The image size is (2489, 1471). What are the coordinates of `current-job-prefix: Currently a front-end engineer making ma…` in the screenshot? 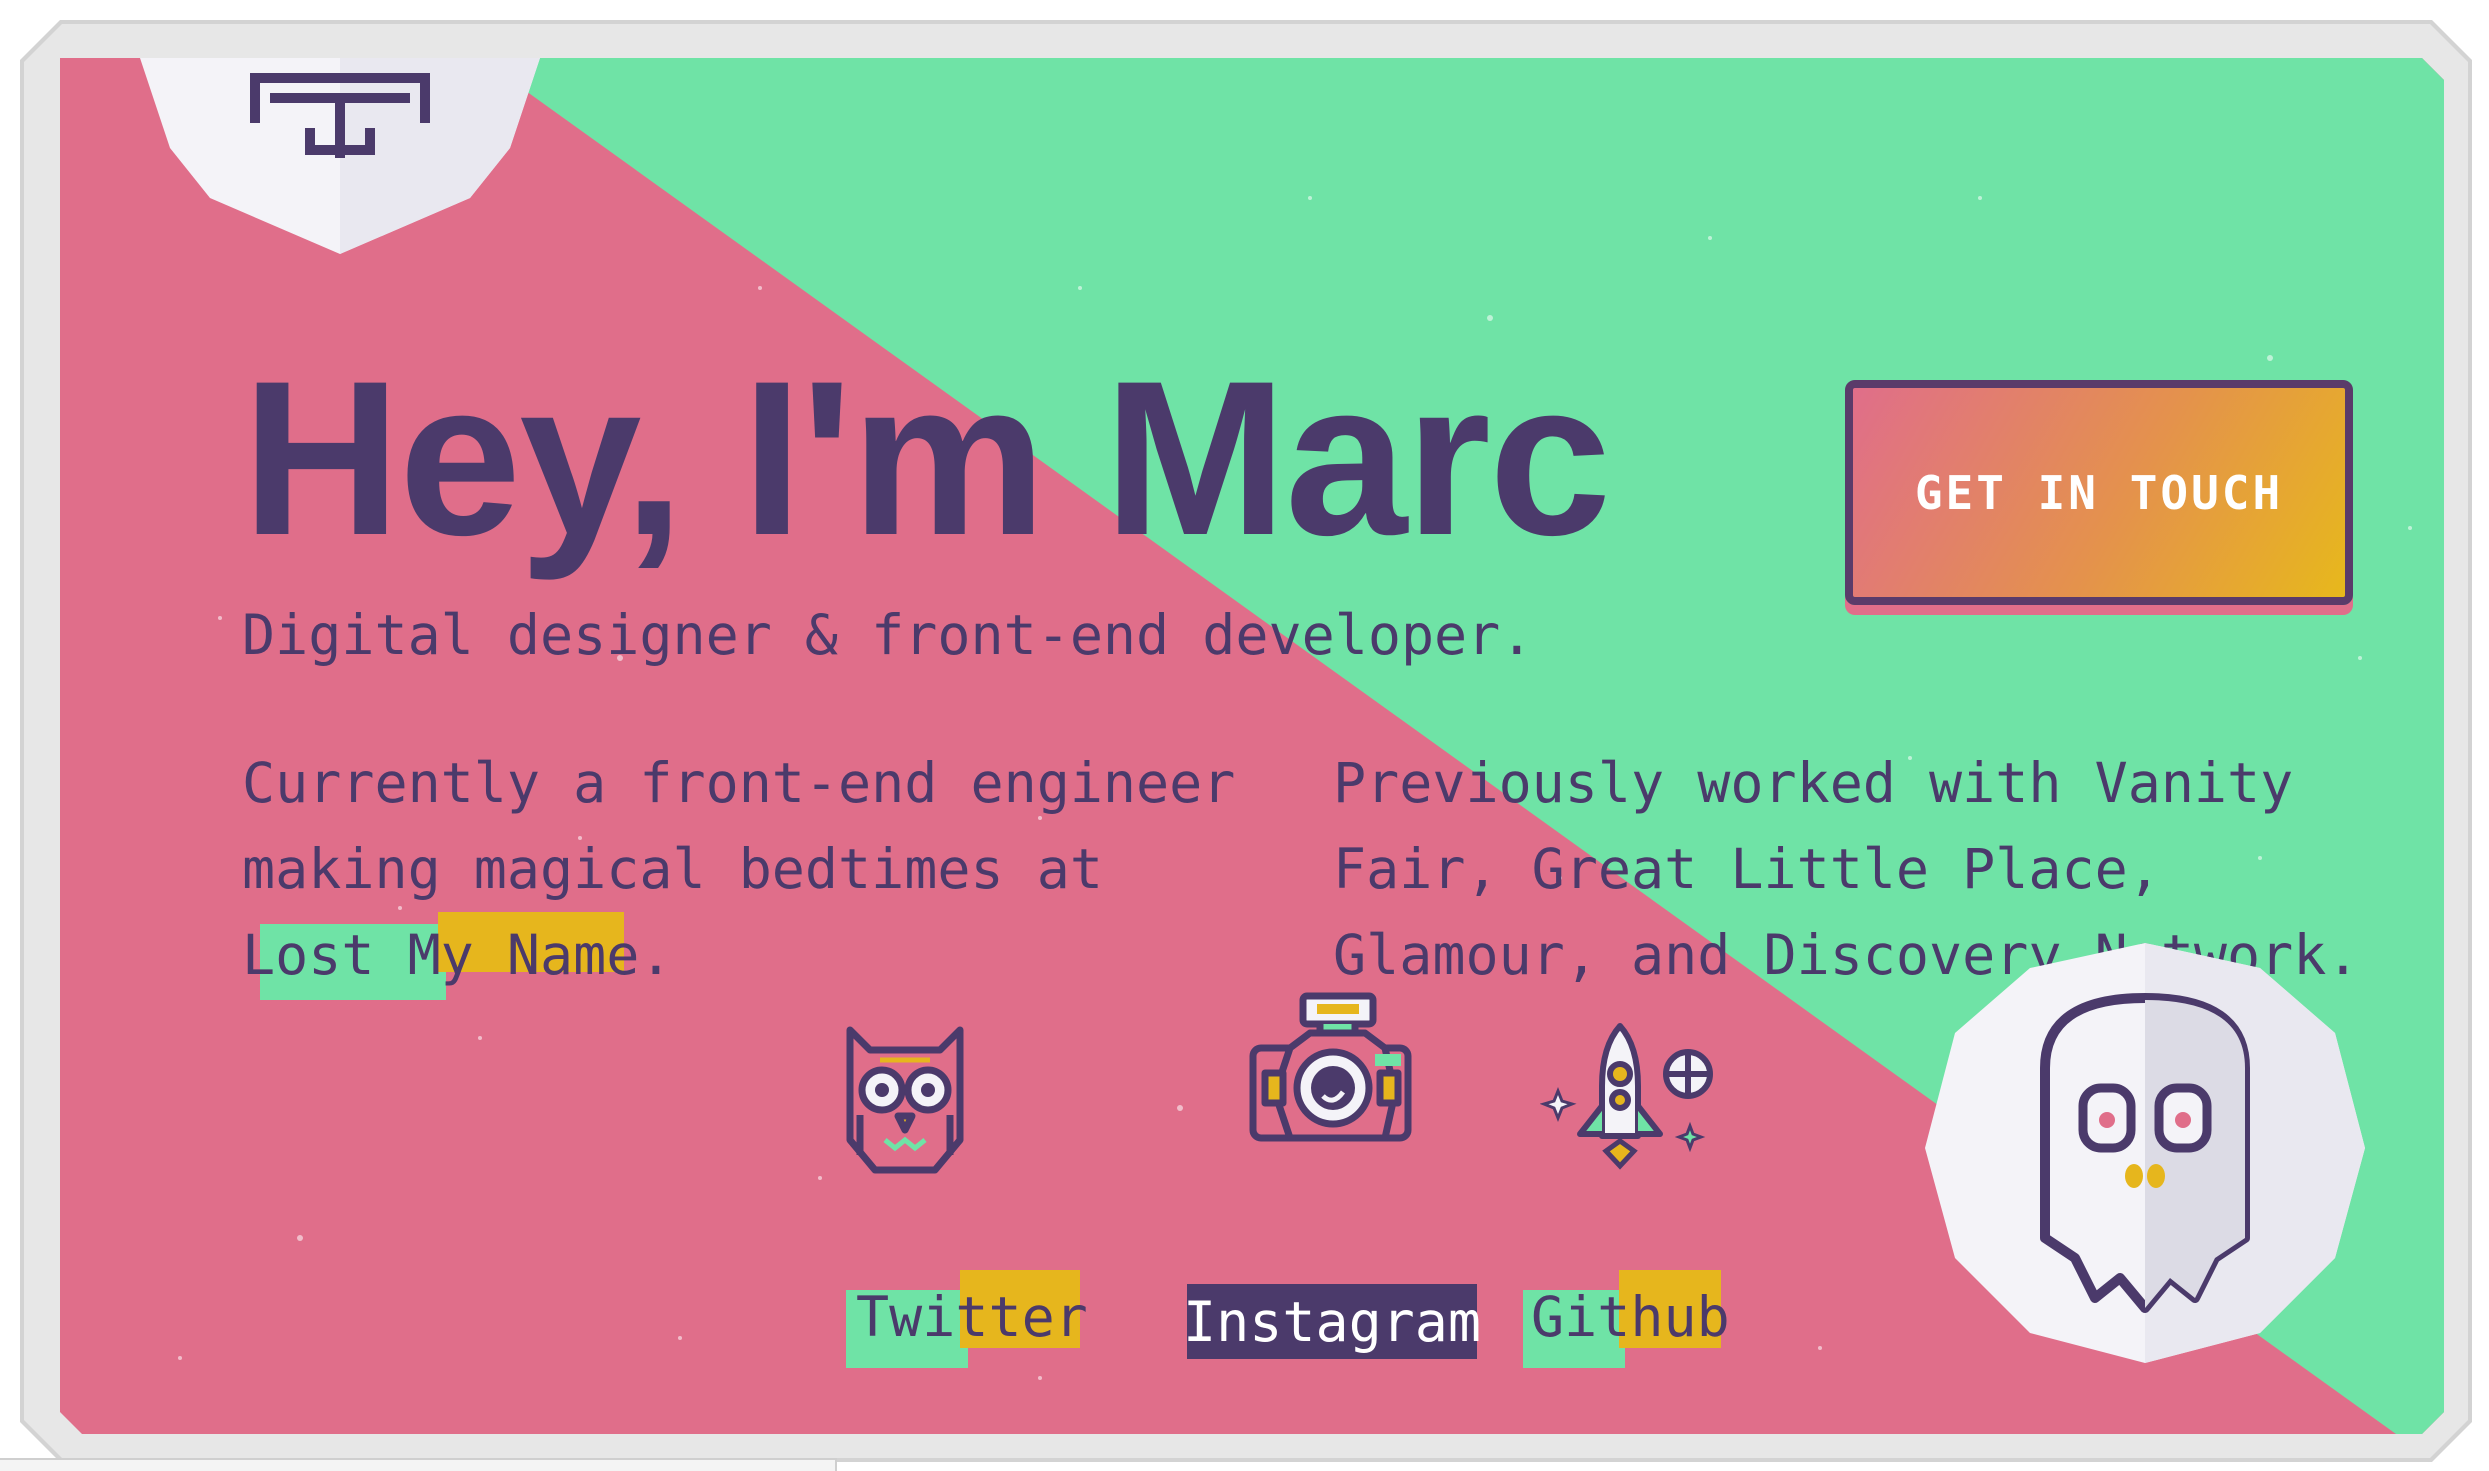 It's located at (739, 826).